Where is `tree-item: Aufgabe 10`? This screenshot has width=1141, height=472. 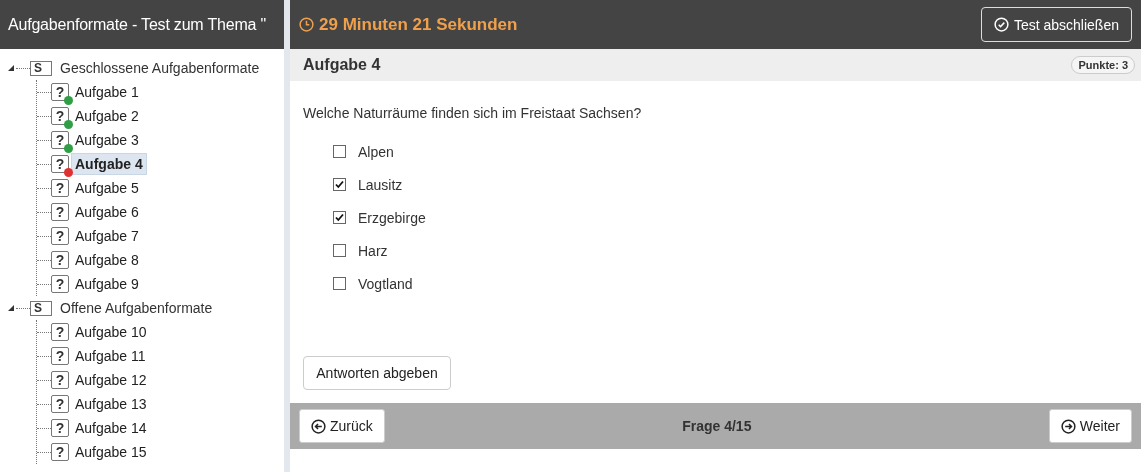
tree-item: Aufgabe 10 is located at coordinates (111, 332).